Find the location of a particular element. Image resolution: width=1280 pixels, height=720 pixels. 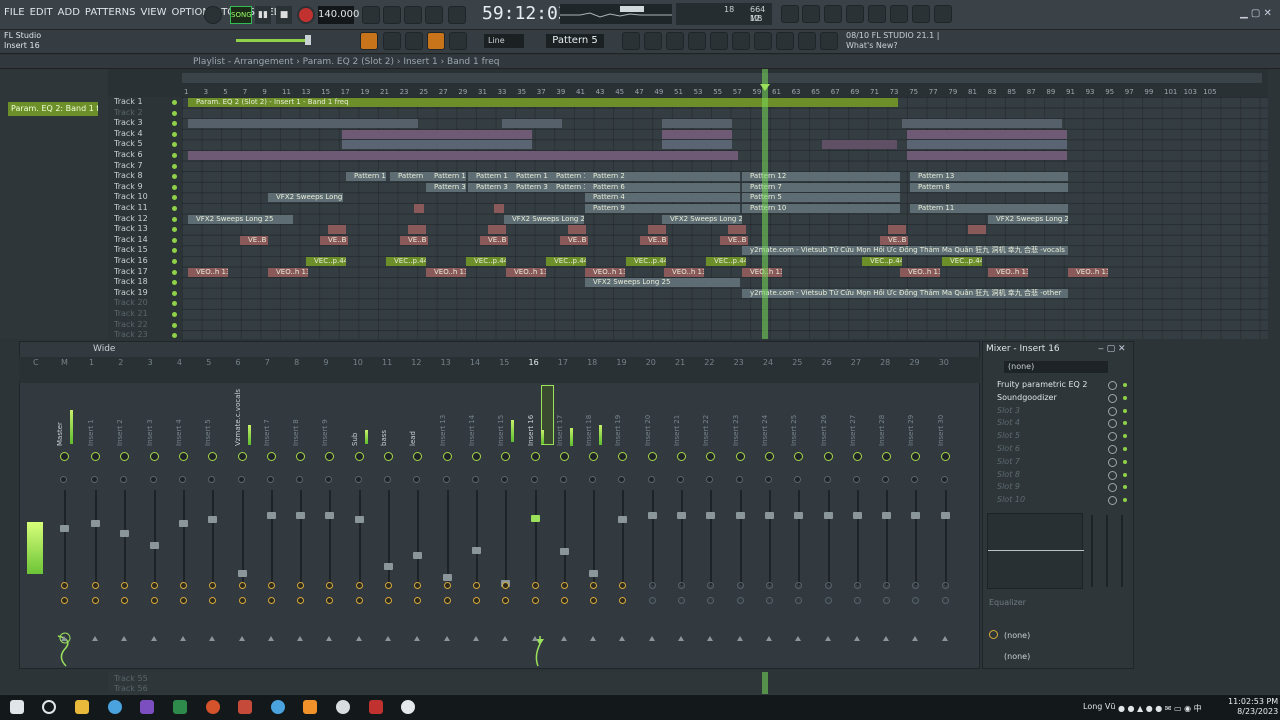

track-name: Track 19 is located at coordinates (131, 292).